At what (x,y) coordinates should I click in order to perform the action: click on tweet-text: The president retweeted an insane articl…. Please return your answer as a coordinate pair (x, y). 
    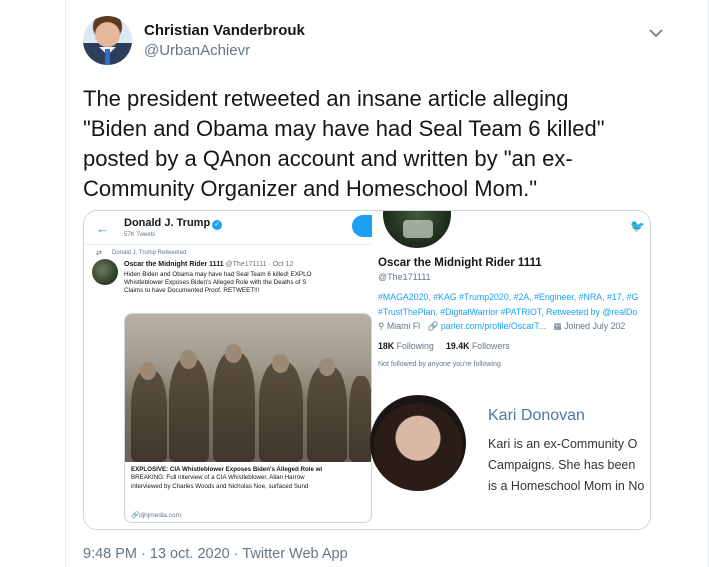
    Looking at the image, I should click on (344, 143).